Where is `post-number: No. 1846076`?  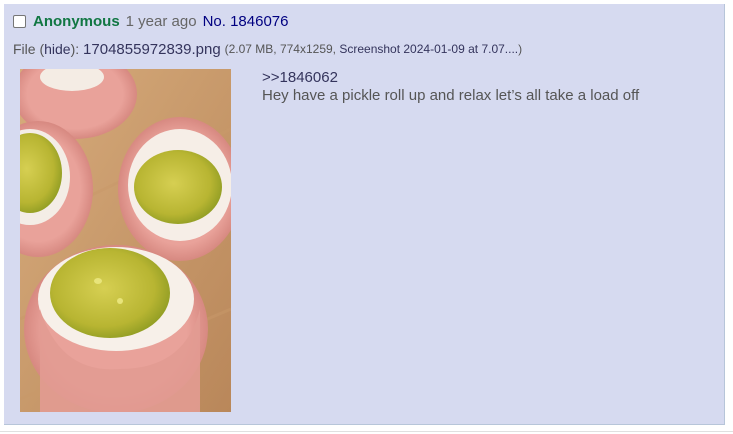 post-number: No. 1846076 is located at coordinates (246, 21).